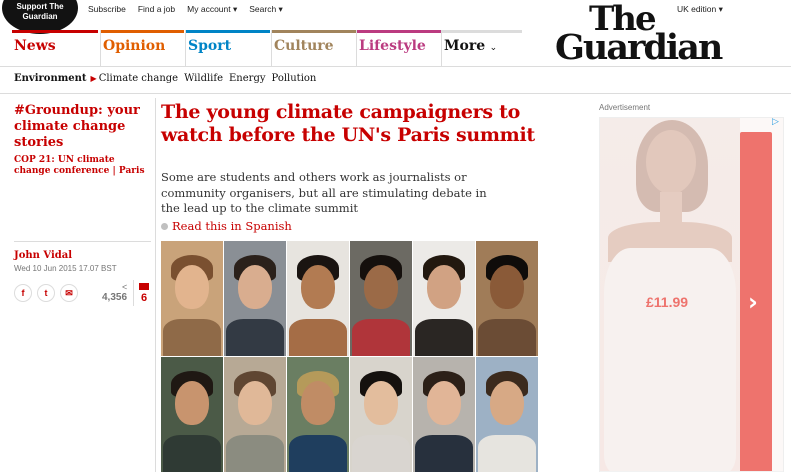  I want to click on support-line-2: Guardian, so click(40, 16).